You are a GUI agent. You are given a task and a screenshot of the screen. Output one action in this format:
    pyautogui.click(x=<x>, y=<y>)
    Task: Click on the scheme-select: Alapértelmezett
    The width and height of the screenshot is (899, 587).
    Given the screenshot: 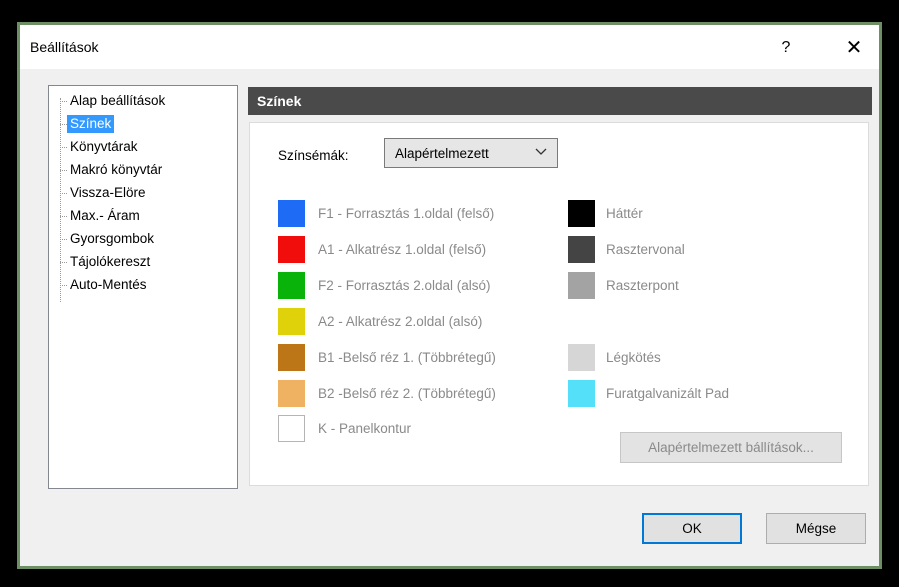 What is the action you would take?
    pyautogui.click(x=471, y=153)
    